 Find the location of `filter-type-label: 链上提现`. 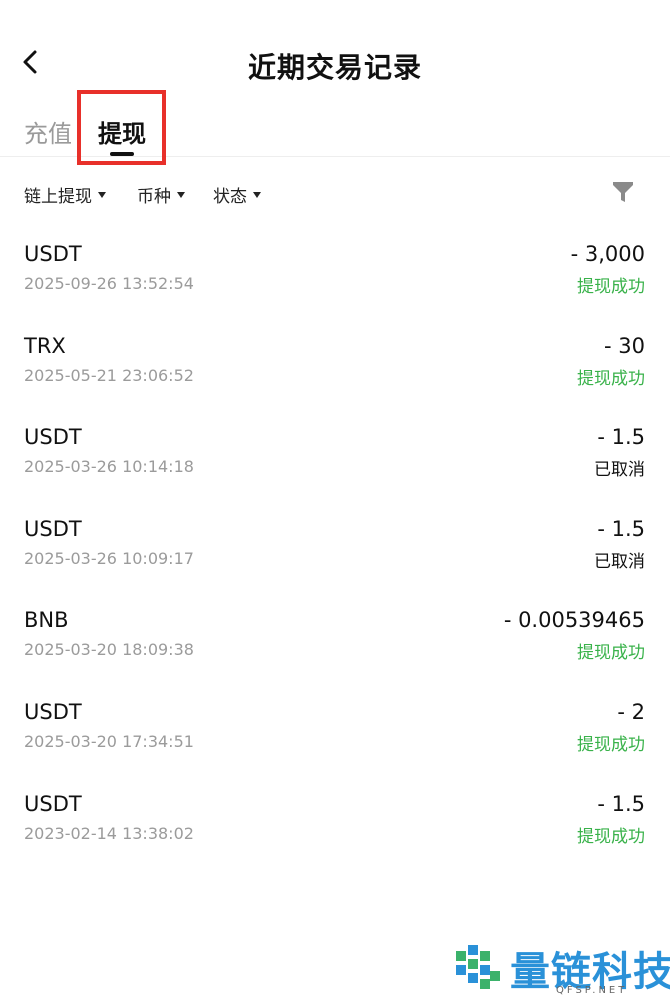

filter-type-label: 链上提现 is located at coordinates (58, 197).